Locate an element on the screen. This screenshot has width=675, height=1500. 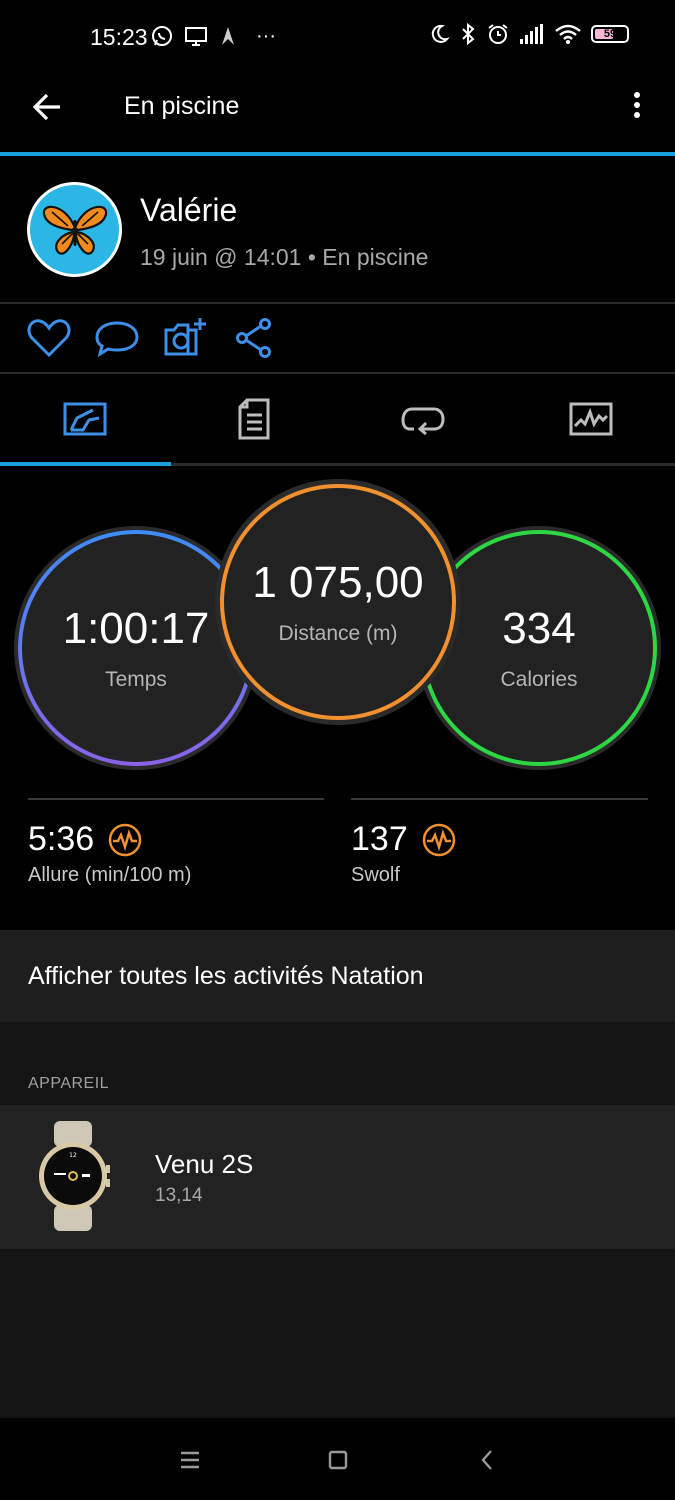
overflow-menu-button is located at coordinates (637, 107).